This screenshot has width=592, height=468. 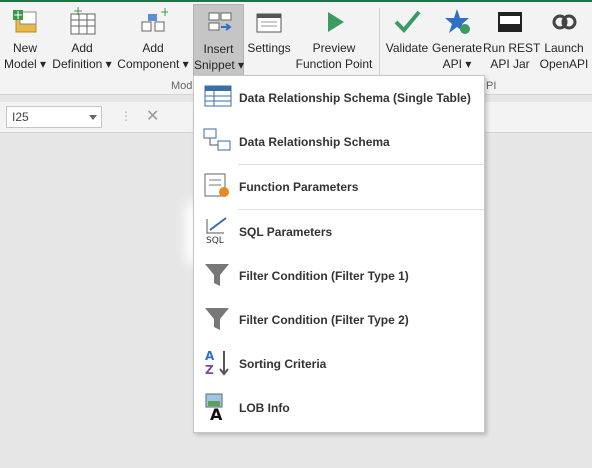 I want to click on new-model-label-2: Model ▾, so click(x=25, y=64).